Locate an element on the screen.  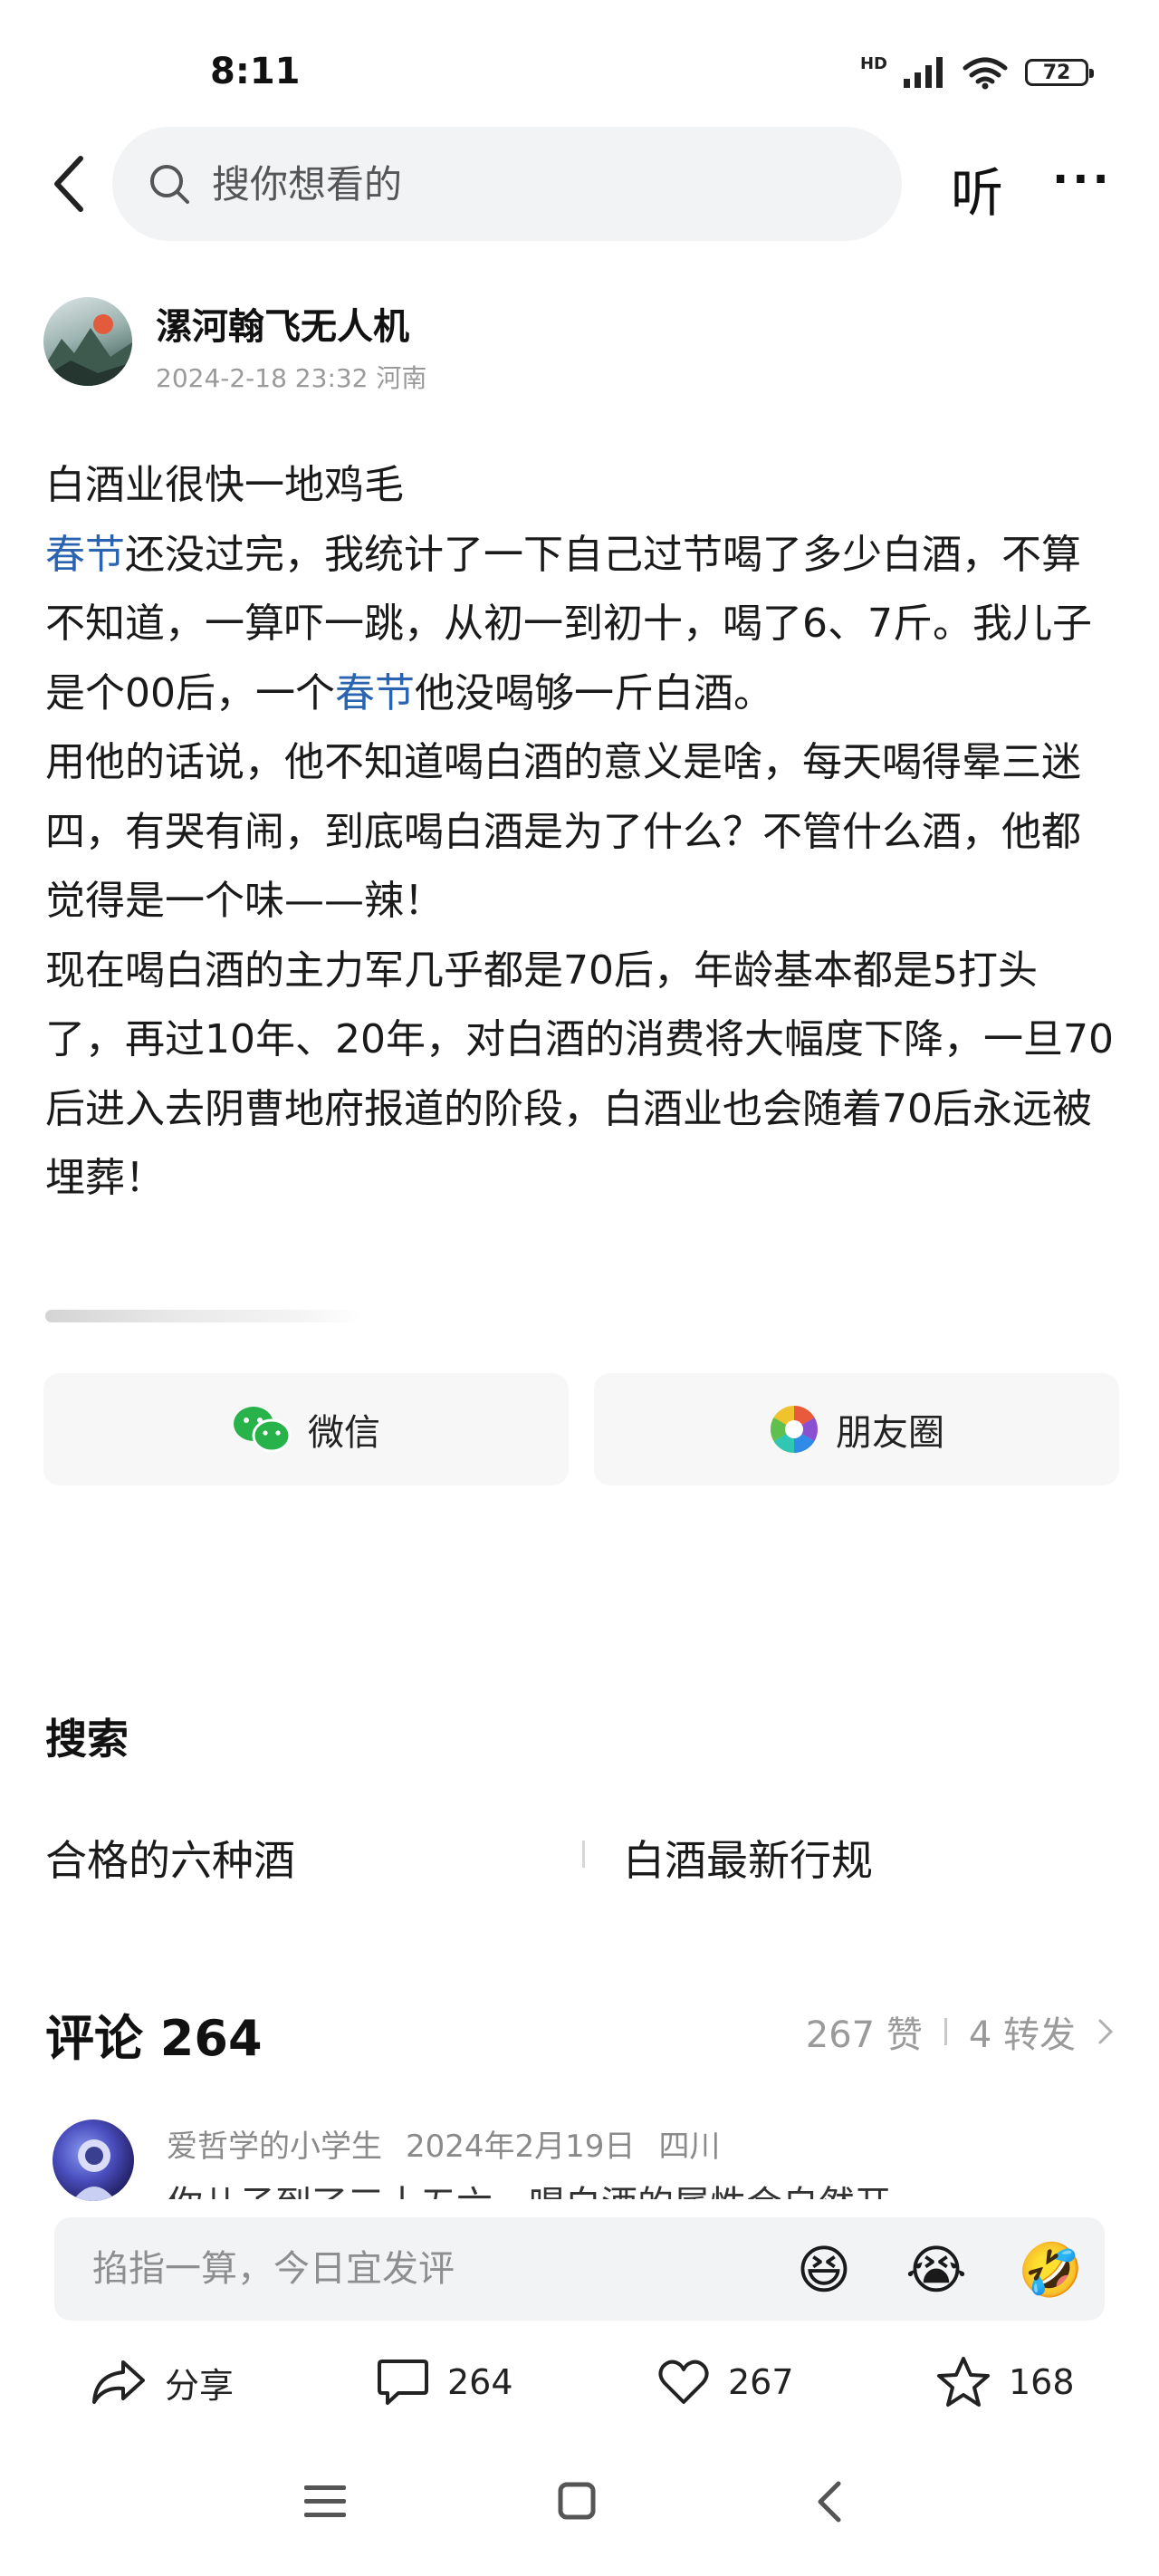
hd-label: HD is located at coordinates (873, 63).